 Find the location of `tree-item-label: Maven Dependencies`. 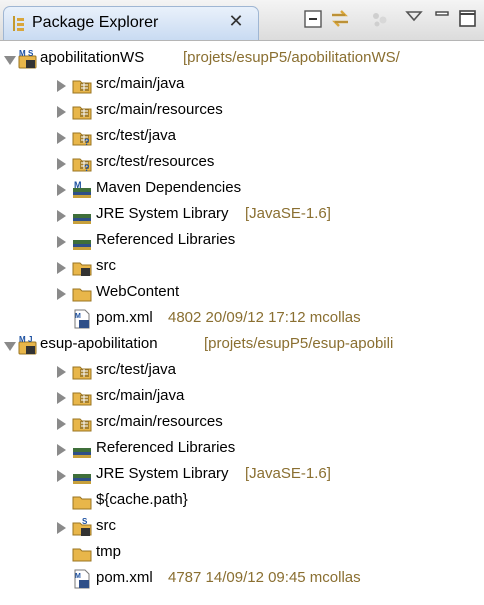

tree-item-label: Maven Dependencies is located at coordinates (169, 187).